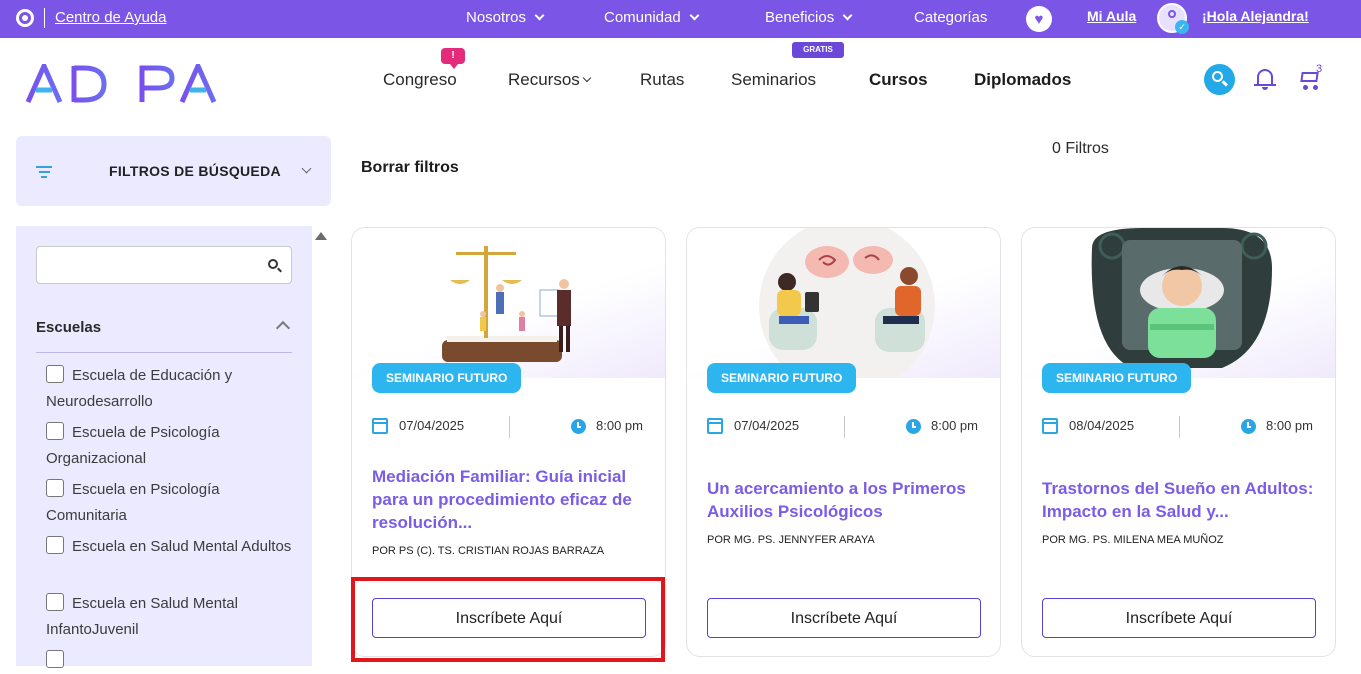 The width and height of the screenshot is (1361, 674). Describe the element at coordinates (142, 616) in the screenshot. I see `school-label: Escuela en Salud Mental InfantoJuvenil` at that location.